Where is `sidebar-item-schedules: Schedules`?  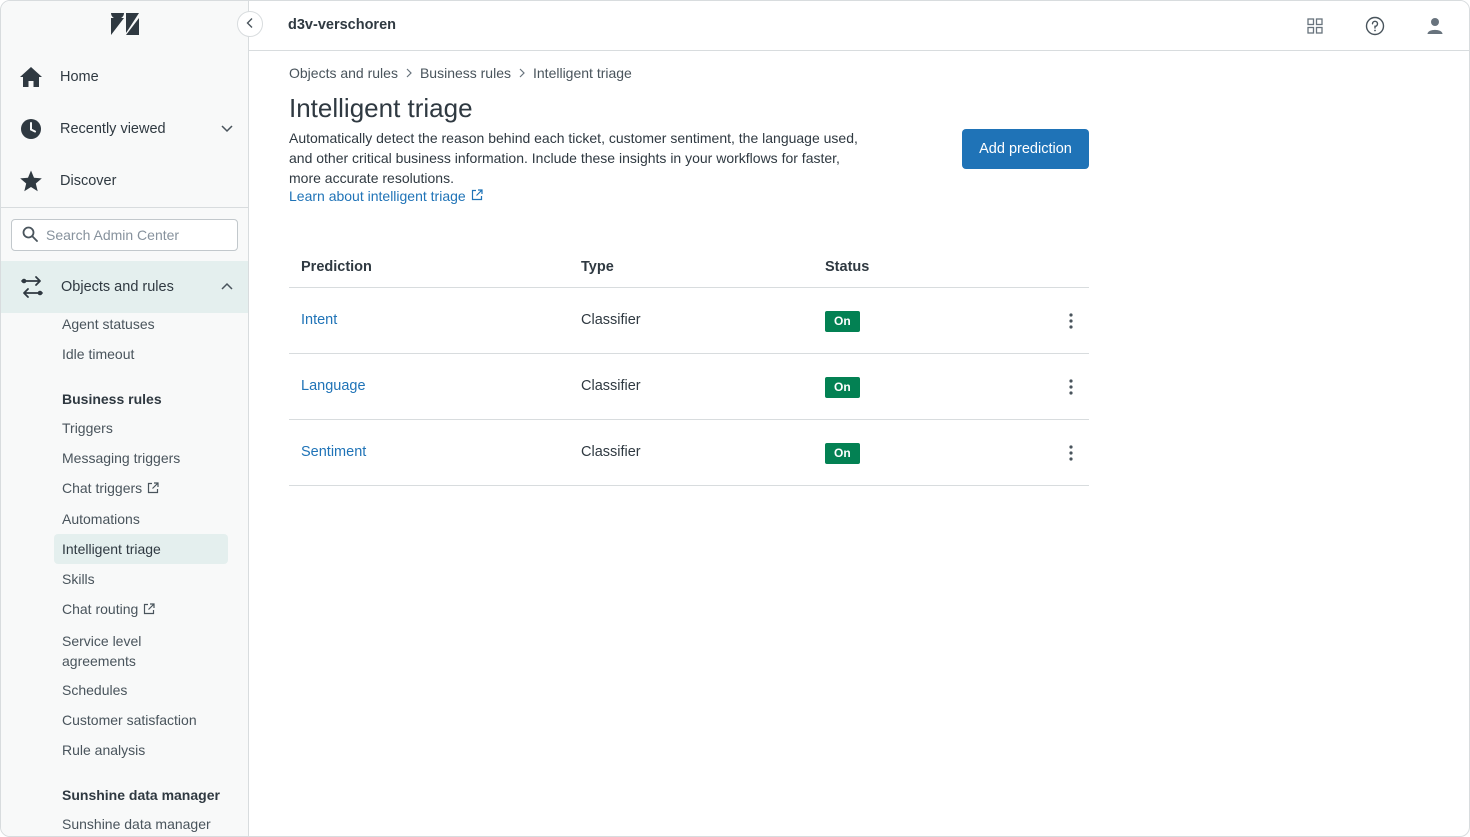 sidebar-item-schedules: Schedules is located at coordinates (141, 690).